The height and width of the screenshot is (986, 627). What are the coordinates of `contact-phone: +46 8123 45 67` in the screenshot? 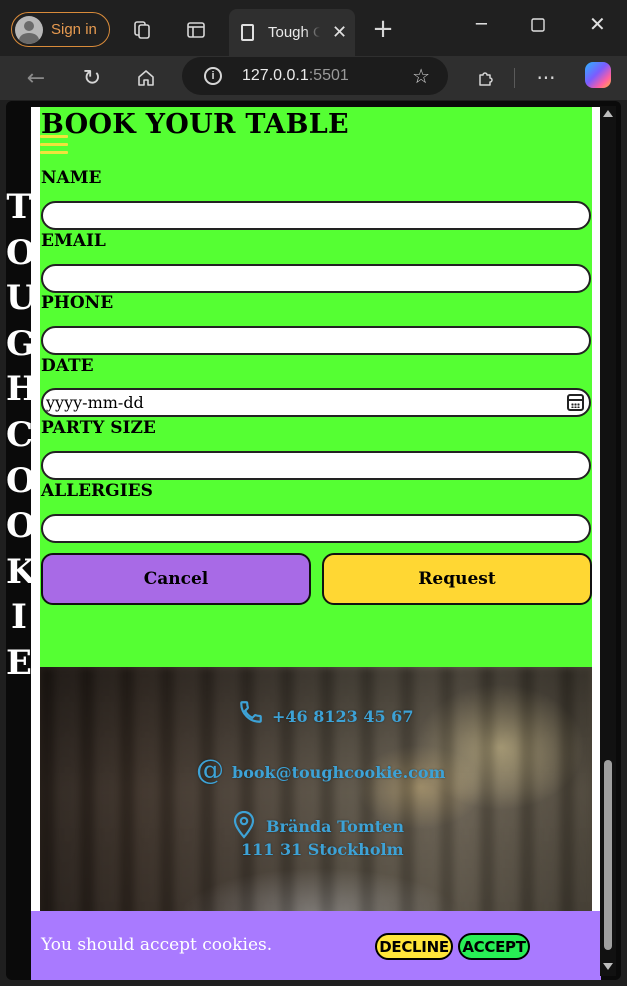 It's located at (327, 713).